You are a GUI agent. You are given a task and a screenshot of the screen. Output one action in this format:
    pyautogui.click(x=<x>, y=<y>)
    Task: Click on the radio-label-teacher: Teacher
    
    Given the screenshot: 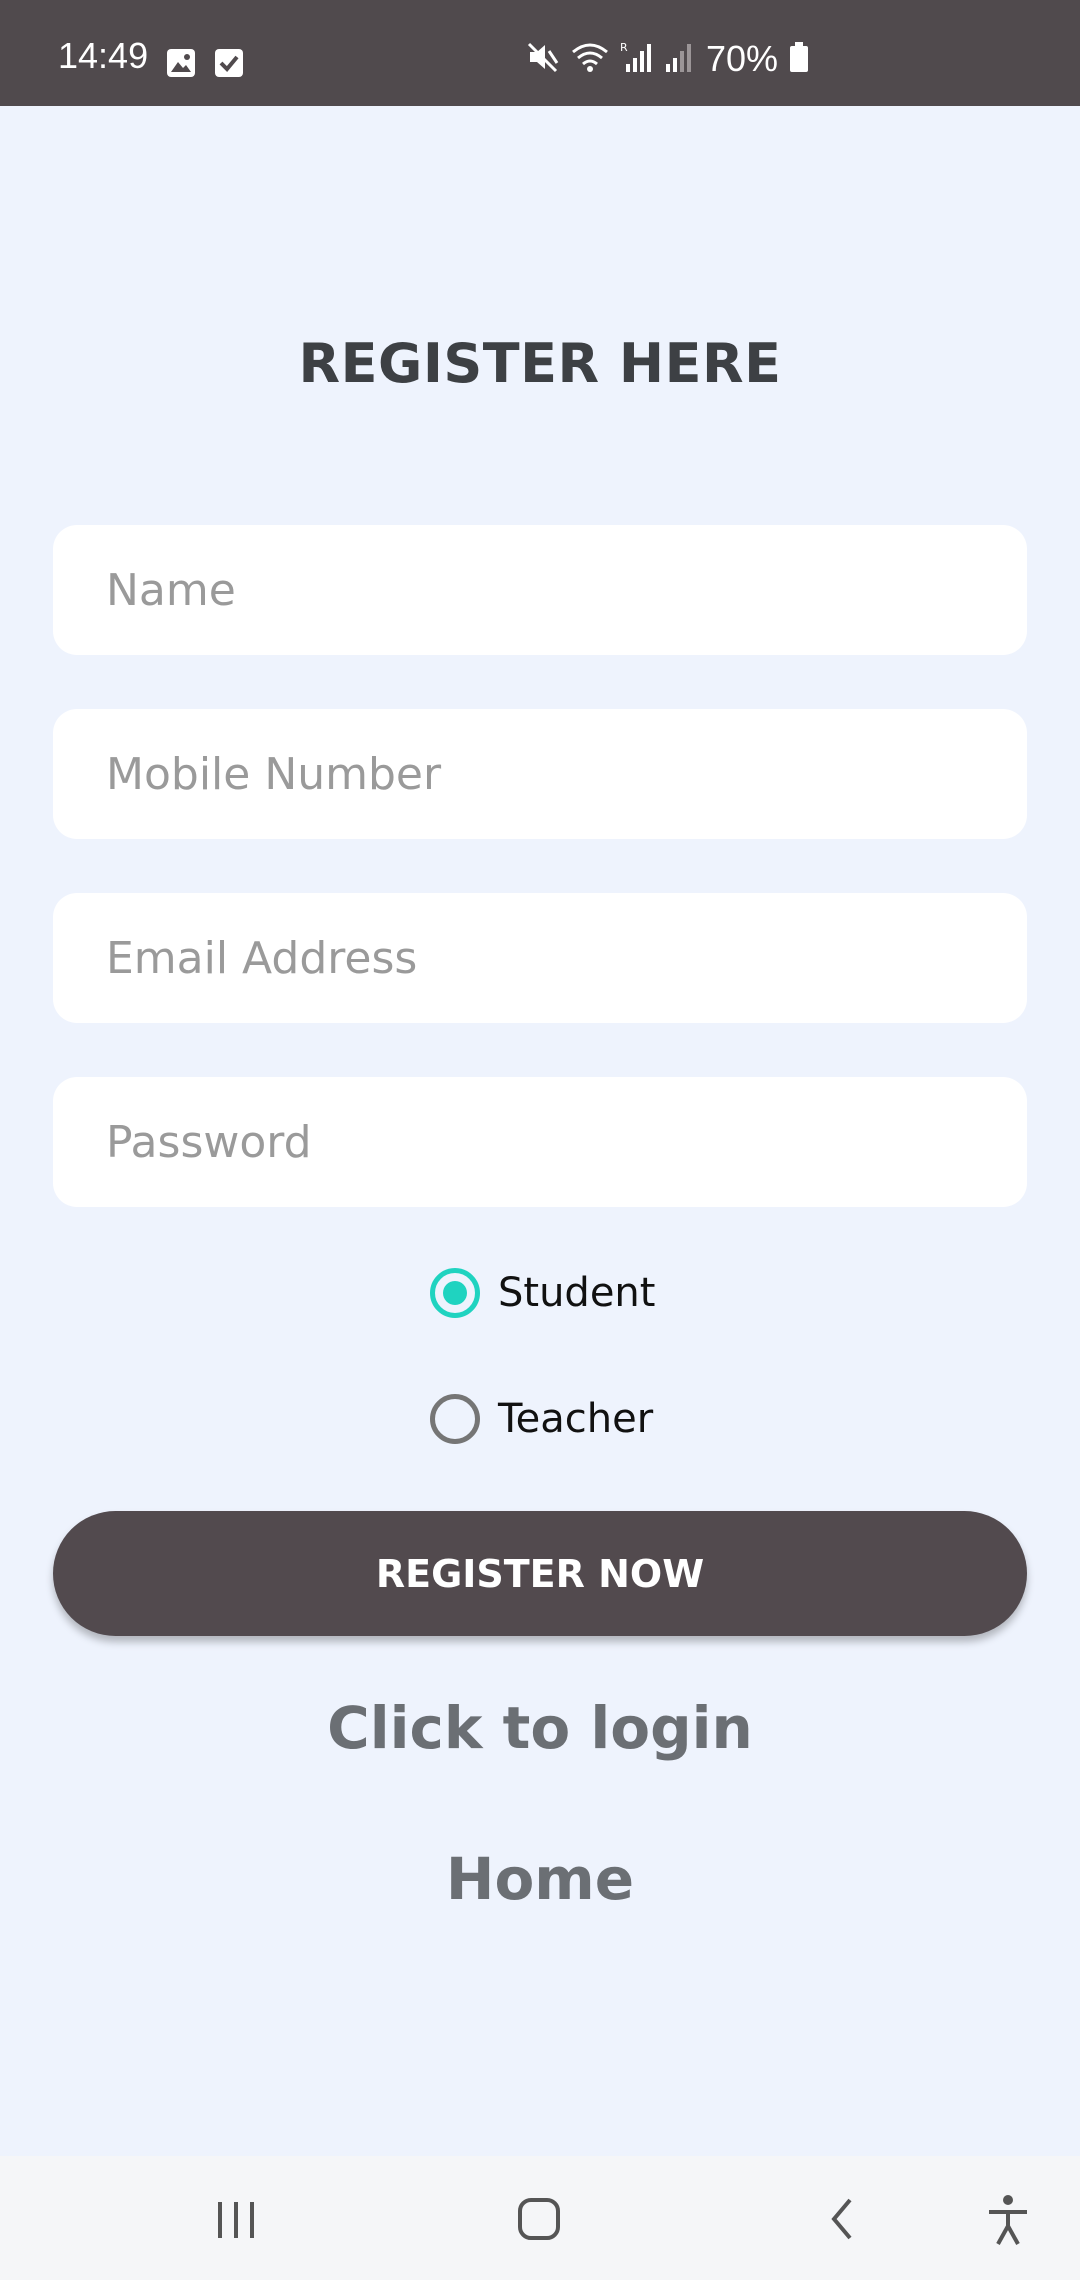 What is the action you would take?
    pyautogui.click(x=576, y=1419)
    